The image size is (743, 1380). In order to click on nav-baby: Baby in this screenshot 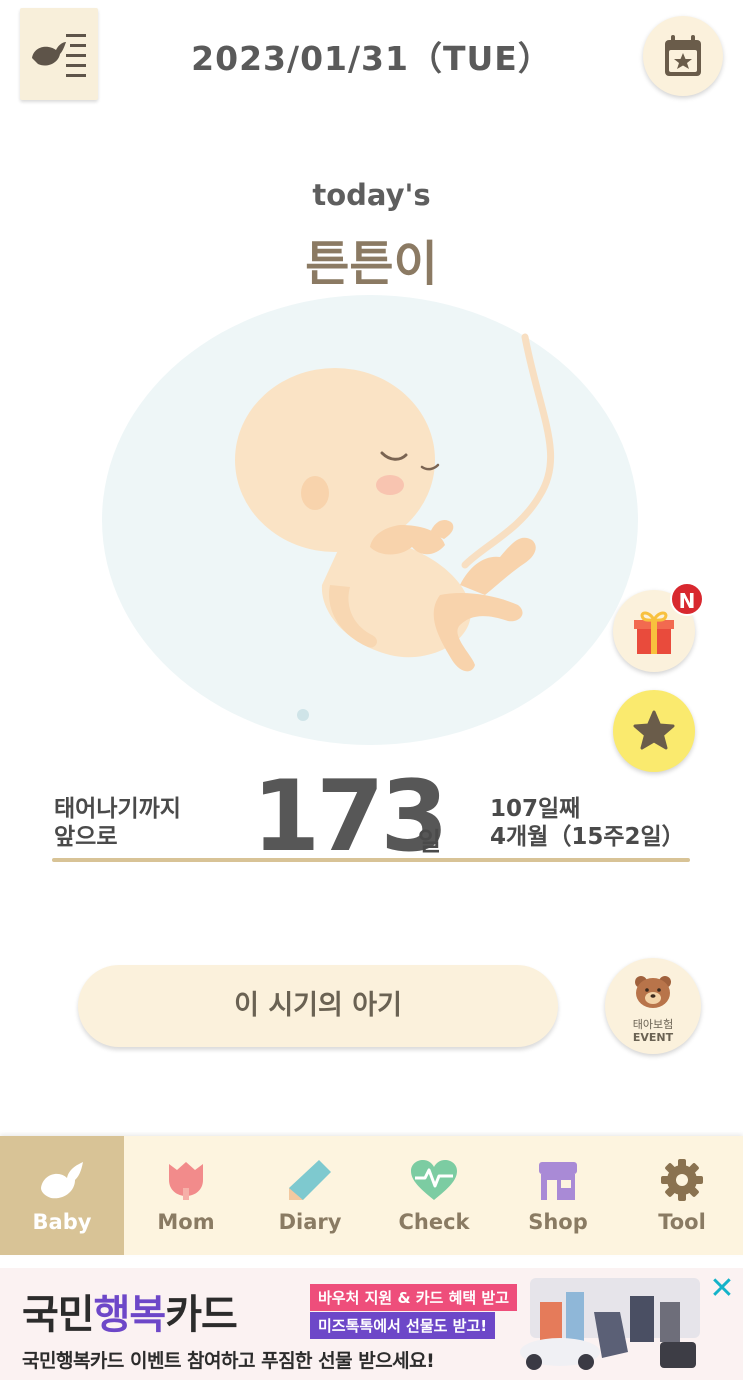, I will do `click(62, 1195)`.